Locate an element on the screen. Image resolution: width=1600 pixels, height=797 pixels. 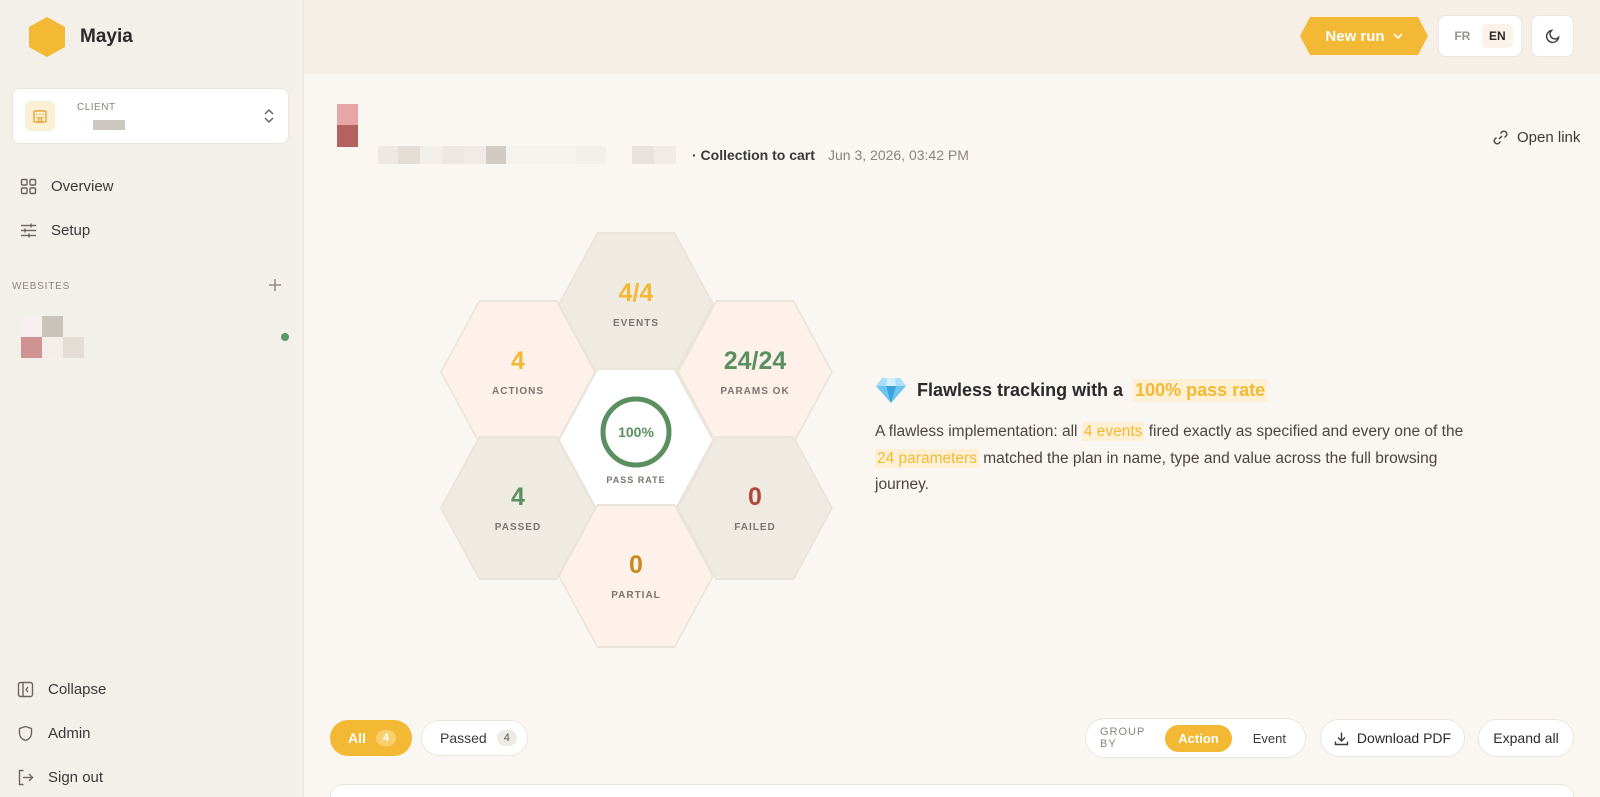
run-url-redacted is located at coordinates (527, 155).